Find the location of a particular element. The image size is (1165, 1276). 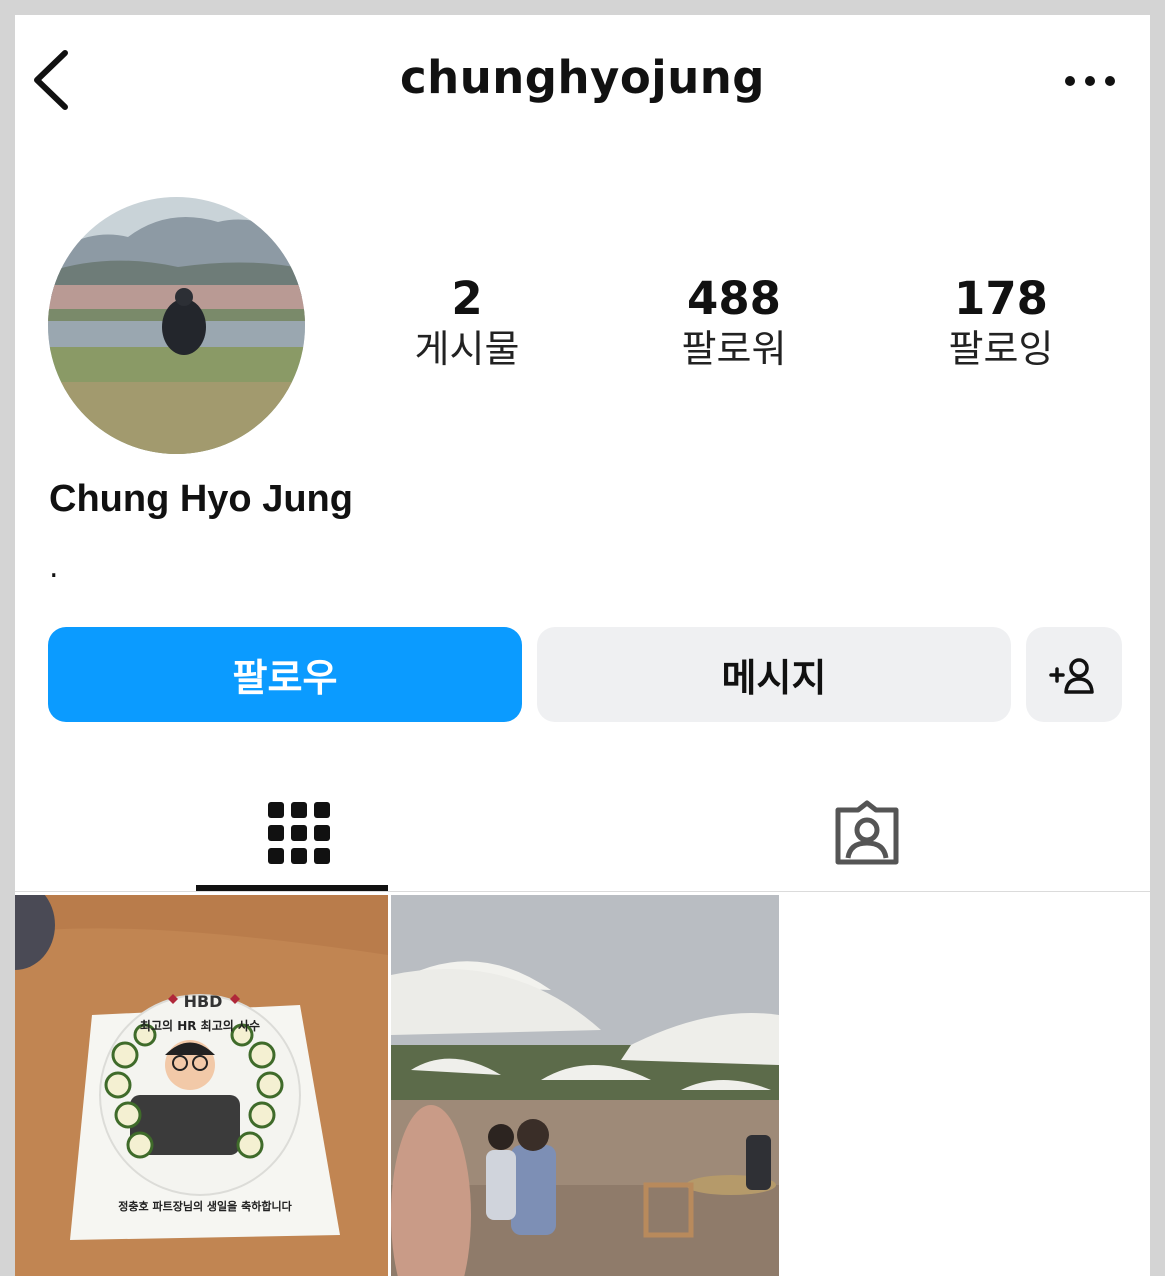

tab-tagged is located at coordinates (866, 832).